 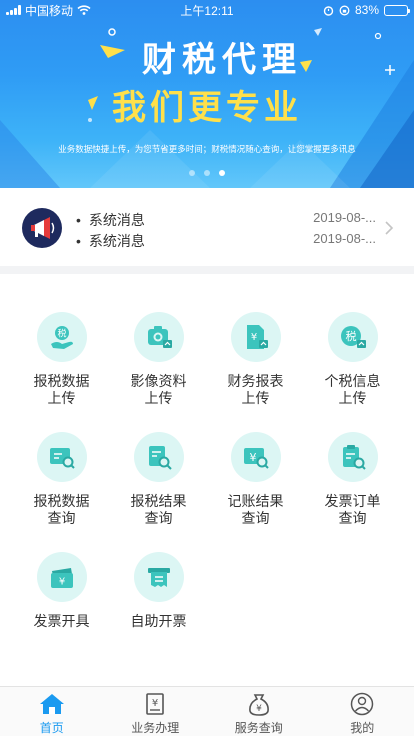 I want to click on tab-home: 首页, so click(x=52, y=711).